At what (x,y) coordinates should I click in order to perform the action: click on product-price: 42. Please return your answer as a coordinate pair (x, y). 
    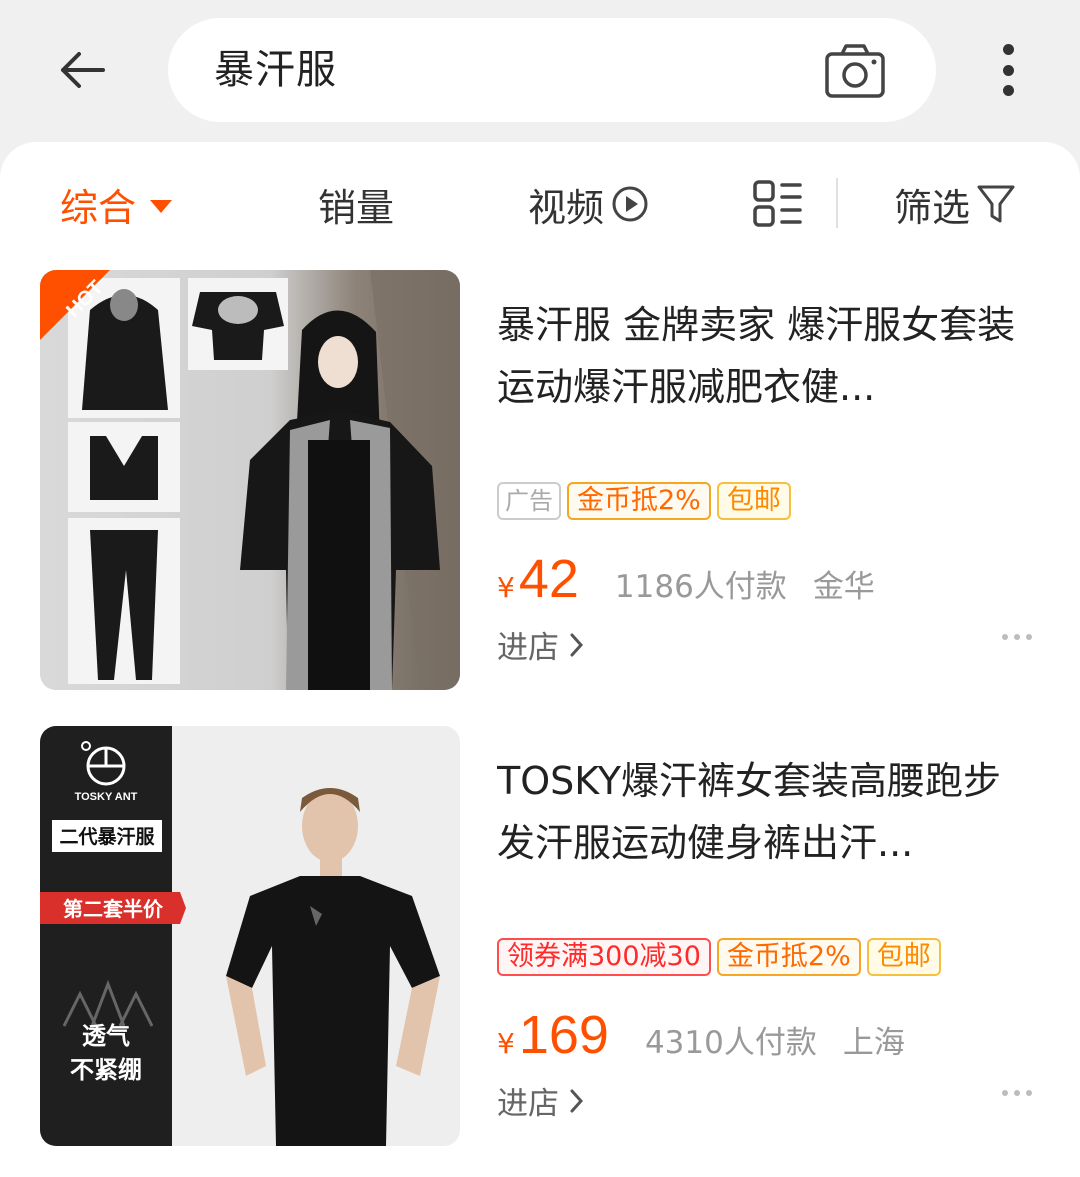
    Looking at the image, I should click on (548, 579).